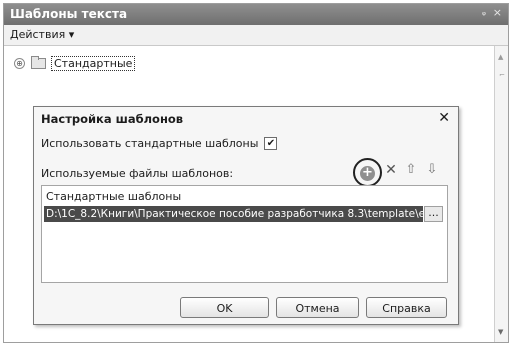 Image resolution: width=513 pixels, height=346 pixels. What do you see at coordinates (224, 307) in the screenshot?
I see `ok-button: OK` at bounding box center [224, 307].